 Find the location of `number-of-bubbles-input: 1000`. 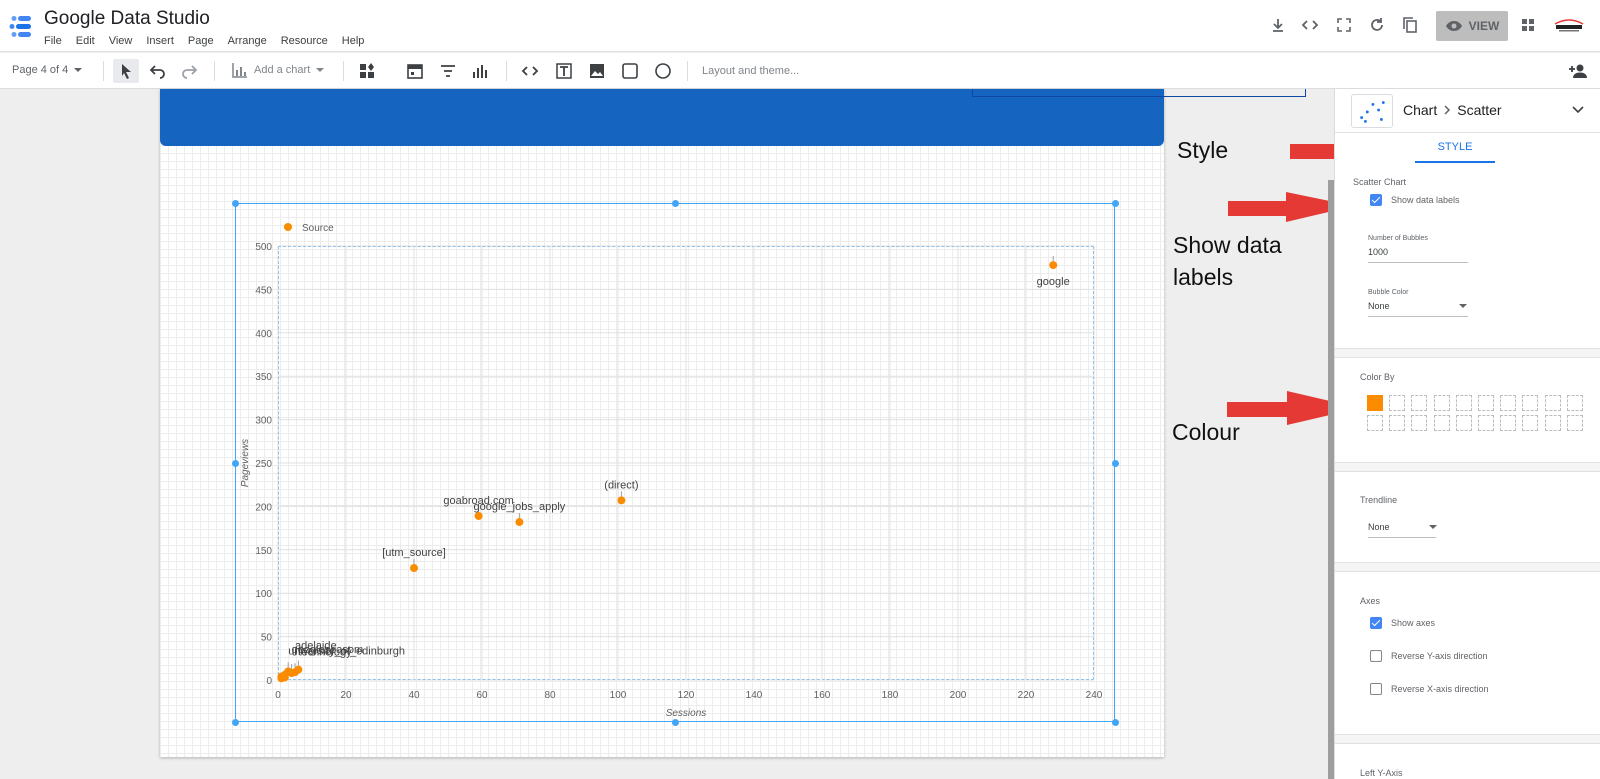

number-of-bubbles-input: 1000 is located at coordinates (1378, 252).